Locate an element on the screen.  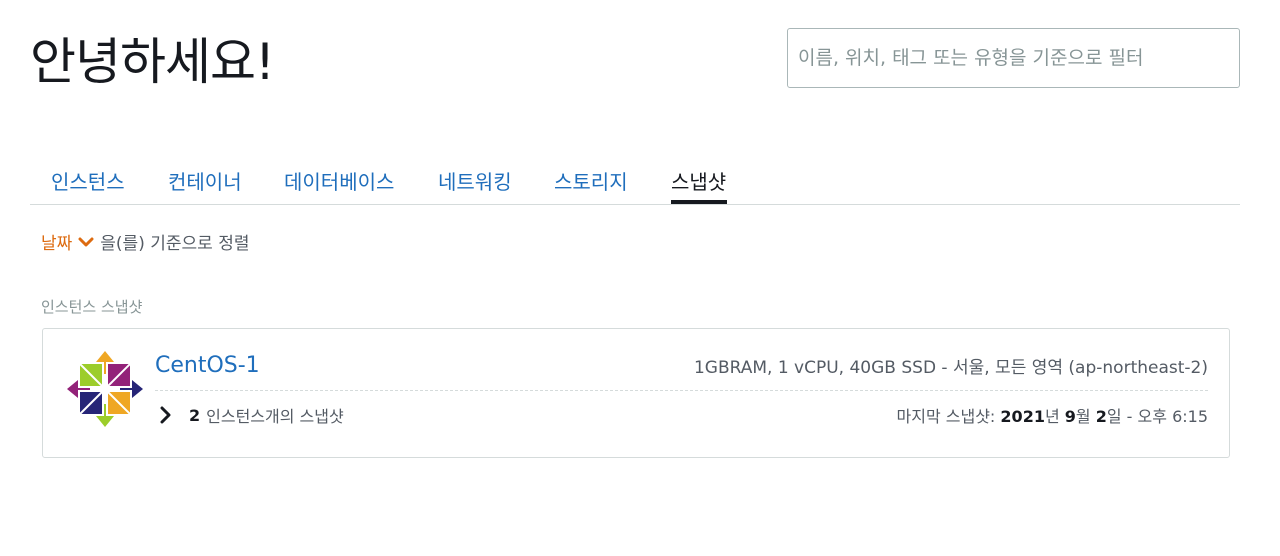
snapshot-count-label: 인스턴스개의 스냅샷 is located at coordinates (275, 416).